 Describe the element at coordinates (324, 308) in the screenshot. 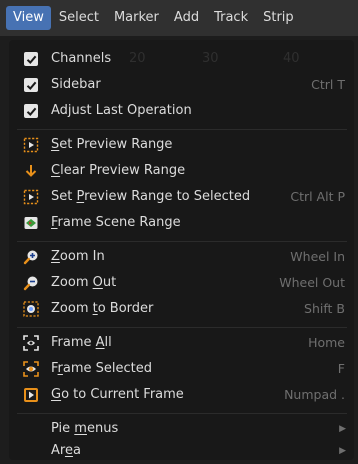

I see `shortcut-text: Shift B` at that location.